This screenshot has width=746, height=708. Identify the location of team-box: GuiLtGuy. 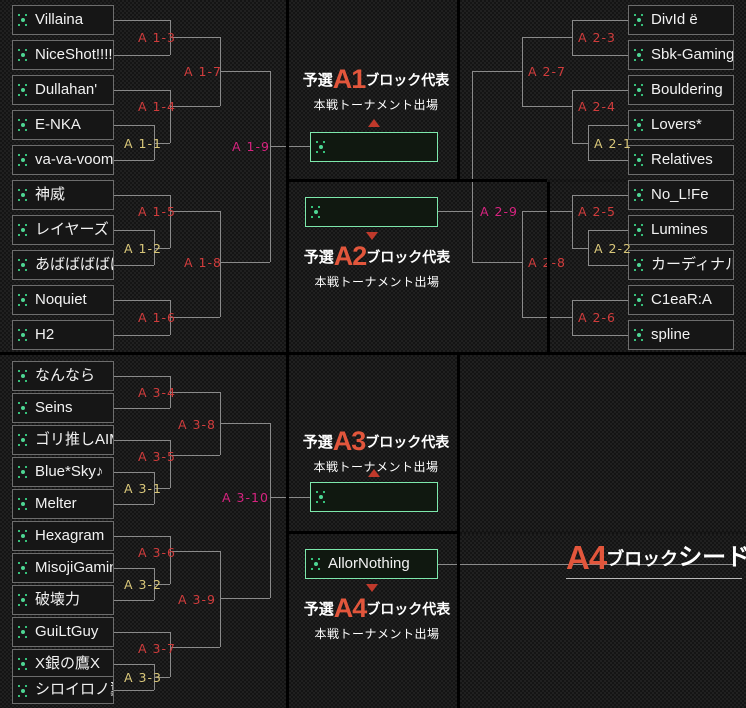
(63, 632).